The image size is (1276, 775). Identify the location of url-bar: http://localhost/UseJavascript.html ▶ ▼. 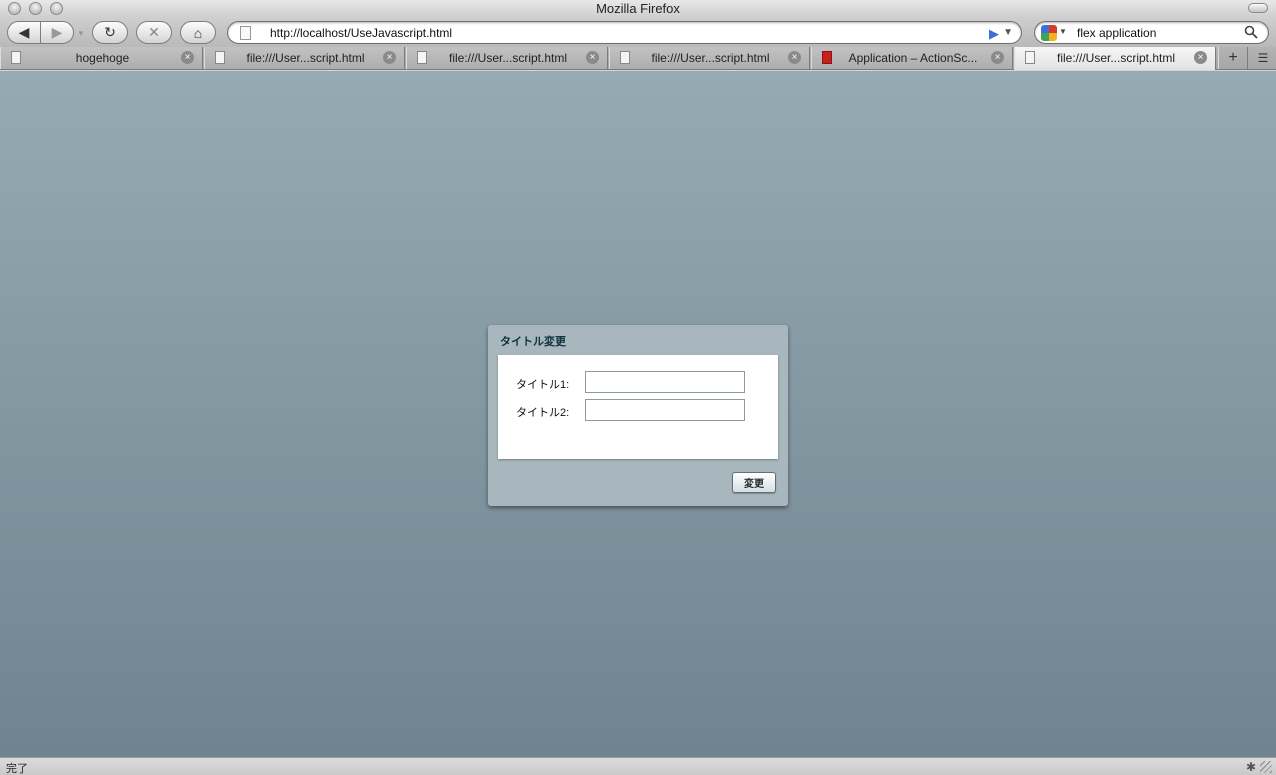
(624, 32).